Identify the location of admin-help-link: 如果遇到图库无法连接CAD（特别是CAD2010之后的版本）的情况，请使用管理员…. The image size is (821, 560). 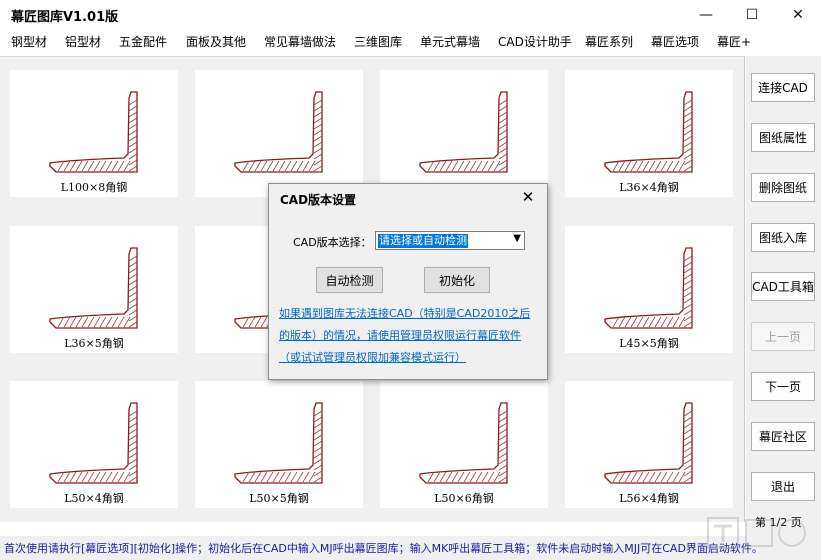
(410, 336).